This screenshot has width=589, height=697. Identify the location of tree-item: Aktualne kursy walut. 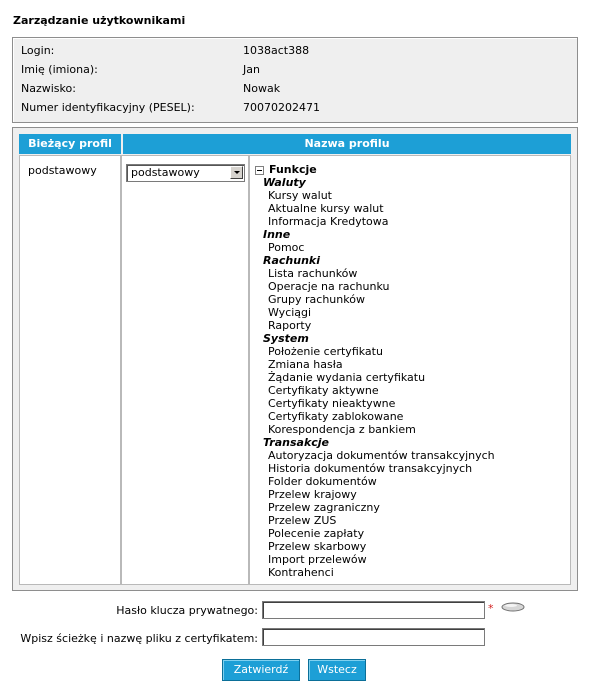
(326, 208).